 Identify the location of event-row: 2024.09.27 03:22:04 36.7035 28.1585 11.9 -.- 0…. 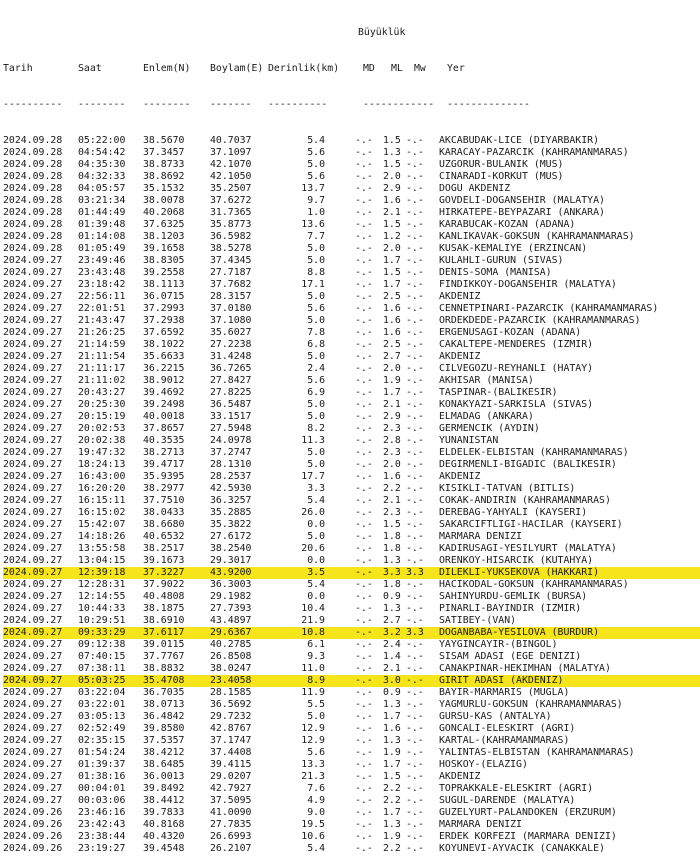
(351, 693).